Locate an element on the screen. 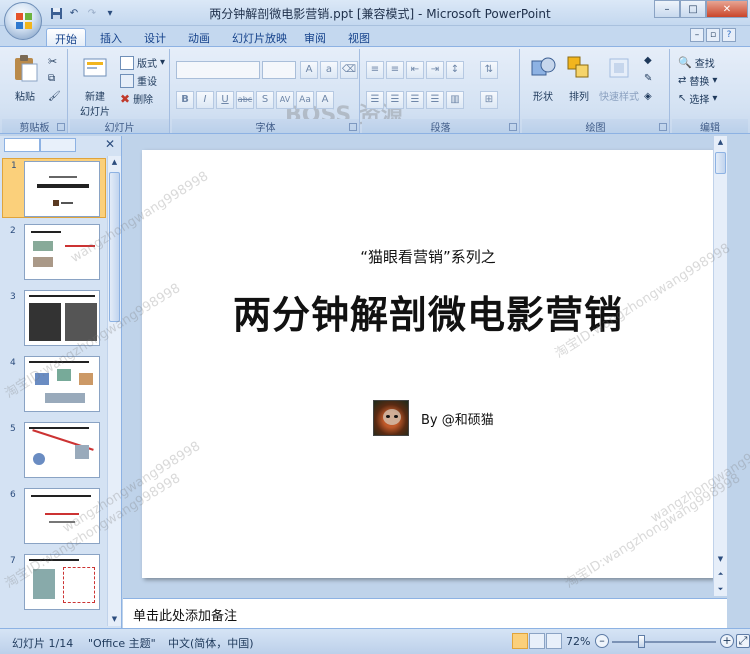 The image size is (750, 654). tab-slideshow: 幻灯片放映 is located at coordinates (259, 37).